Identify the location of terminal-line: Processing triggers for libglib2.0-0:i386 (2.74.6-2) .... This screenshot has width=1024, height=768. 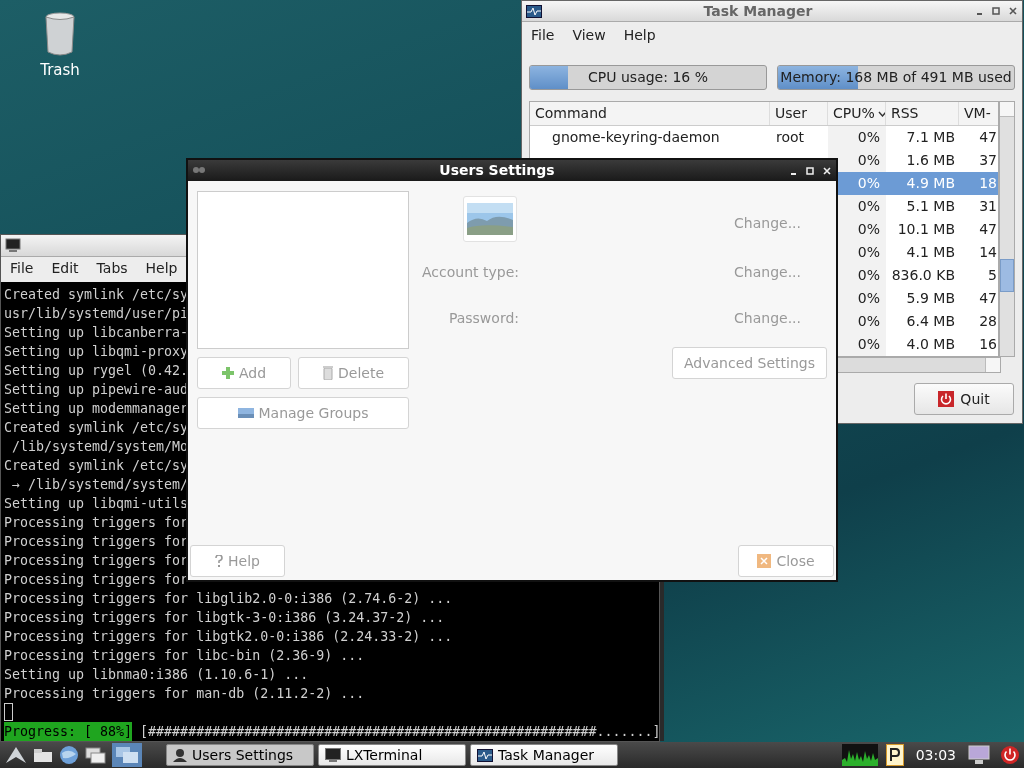
(228, 599).